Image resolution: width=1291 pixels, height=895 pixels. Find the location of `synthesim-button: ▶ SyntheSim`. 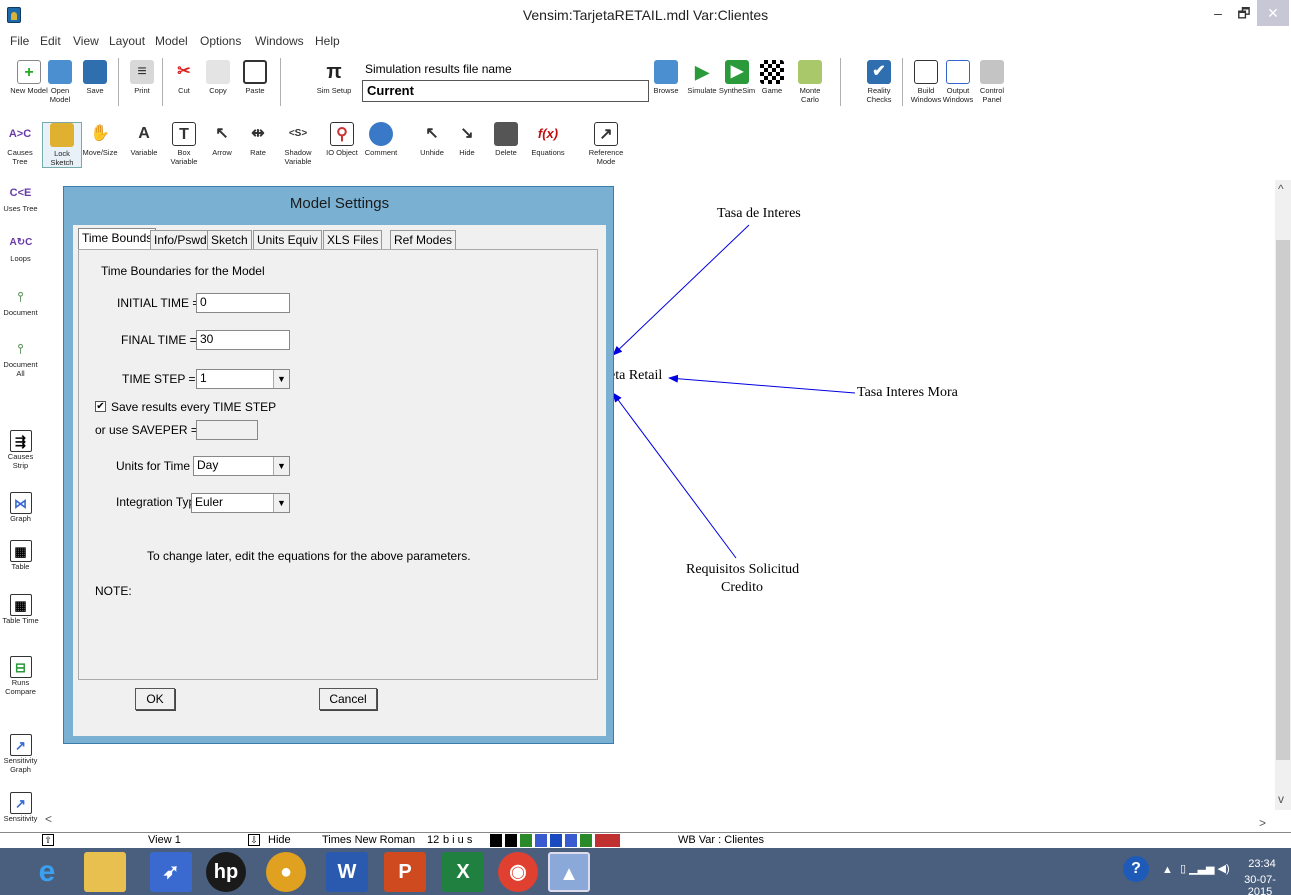

synthesim-button: ▶ SyntheSim is located at coordinates (737, 77).